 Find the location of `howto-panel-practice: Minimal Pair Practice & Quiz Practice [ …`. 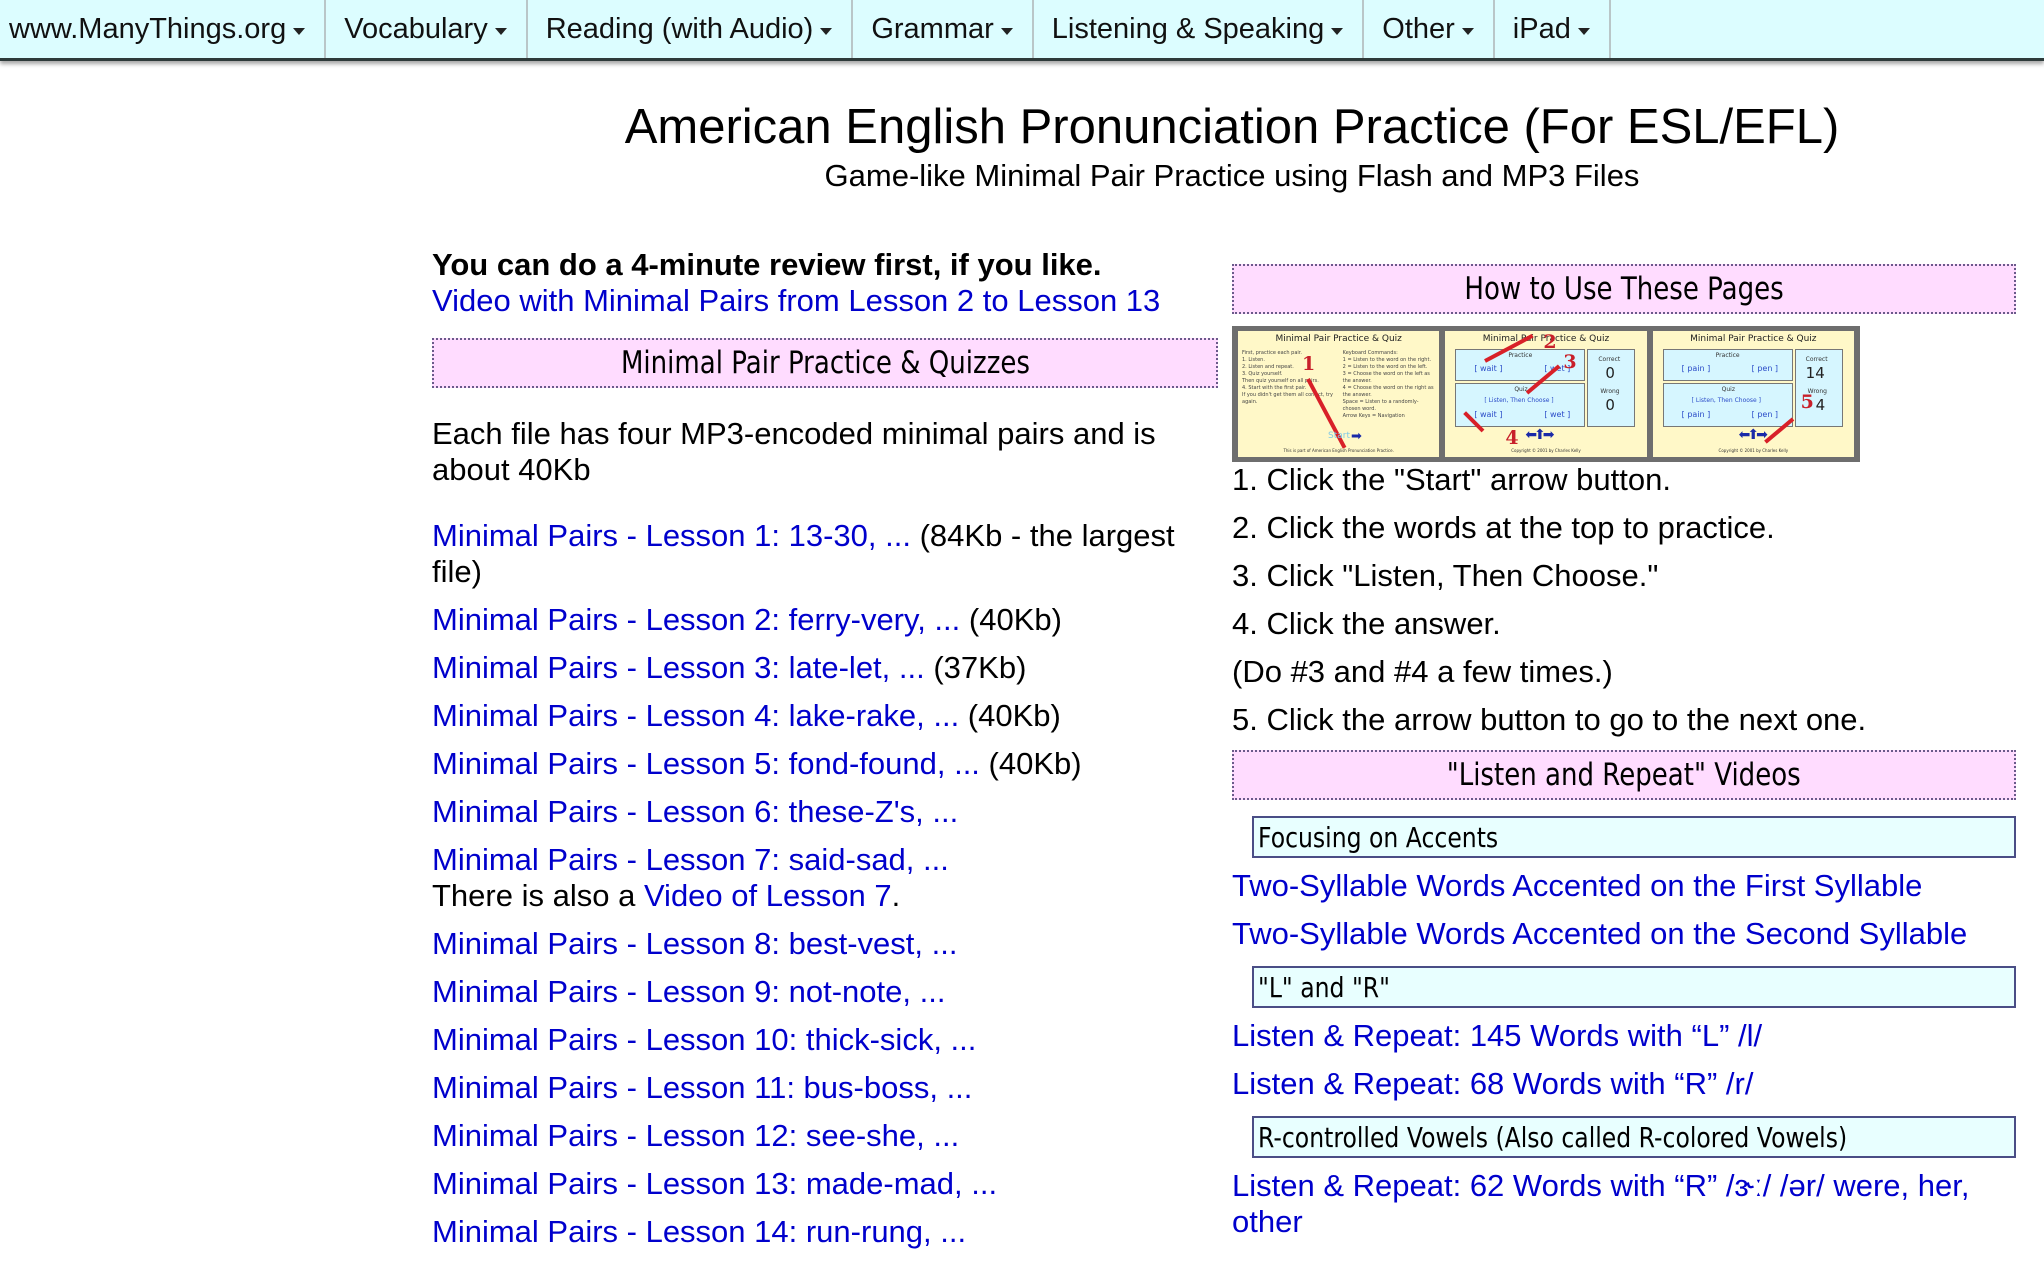

howto-panel-practice: Minimal Pair Practice & Quiz Practice [ … is located at coordinates (1546, 394).